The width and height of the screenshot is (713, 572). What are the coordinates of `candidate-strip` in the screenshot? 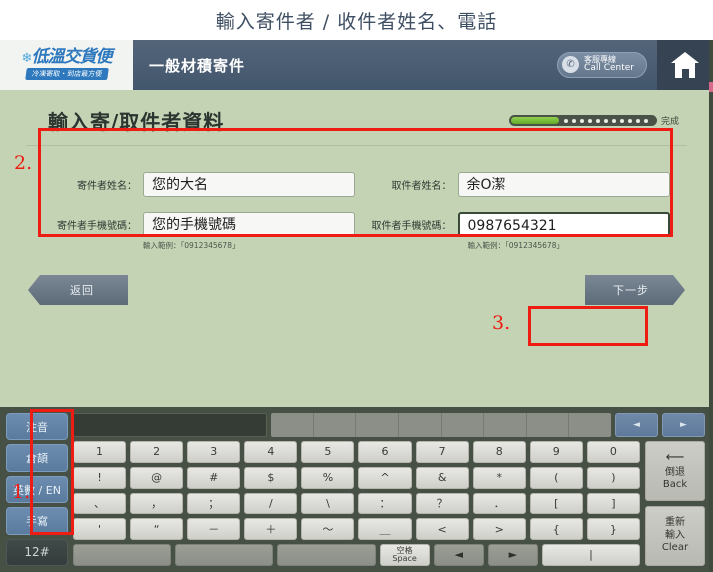 It's located at (441, 425).